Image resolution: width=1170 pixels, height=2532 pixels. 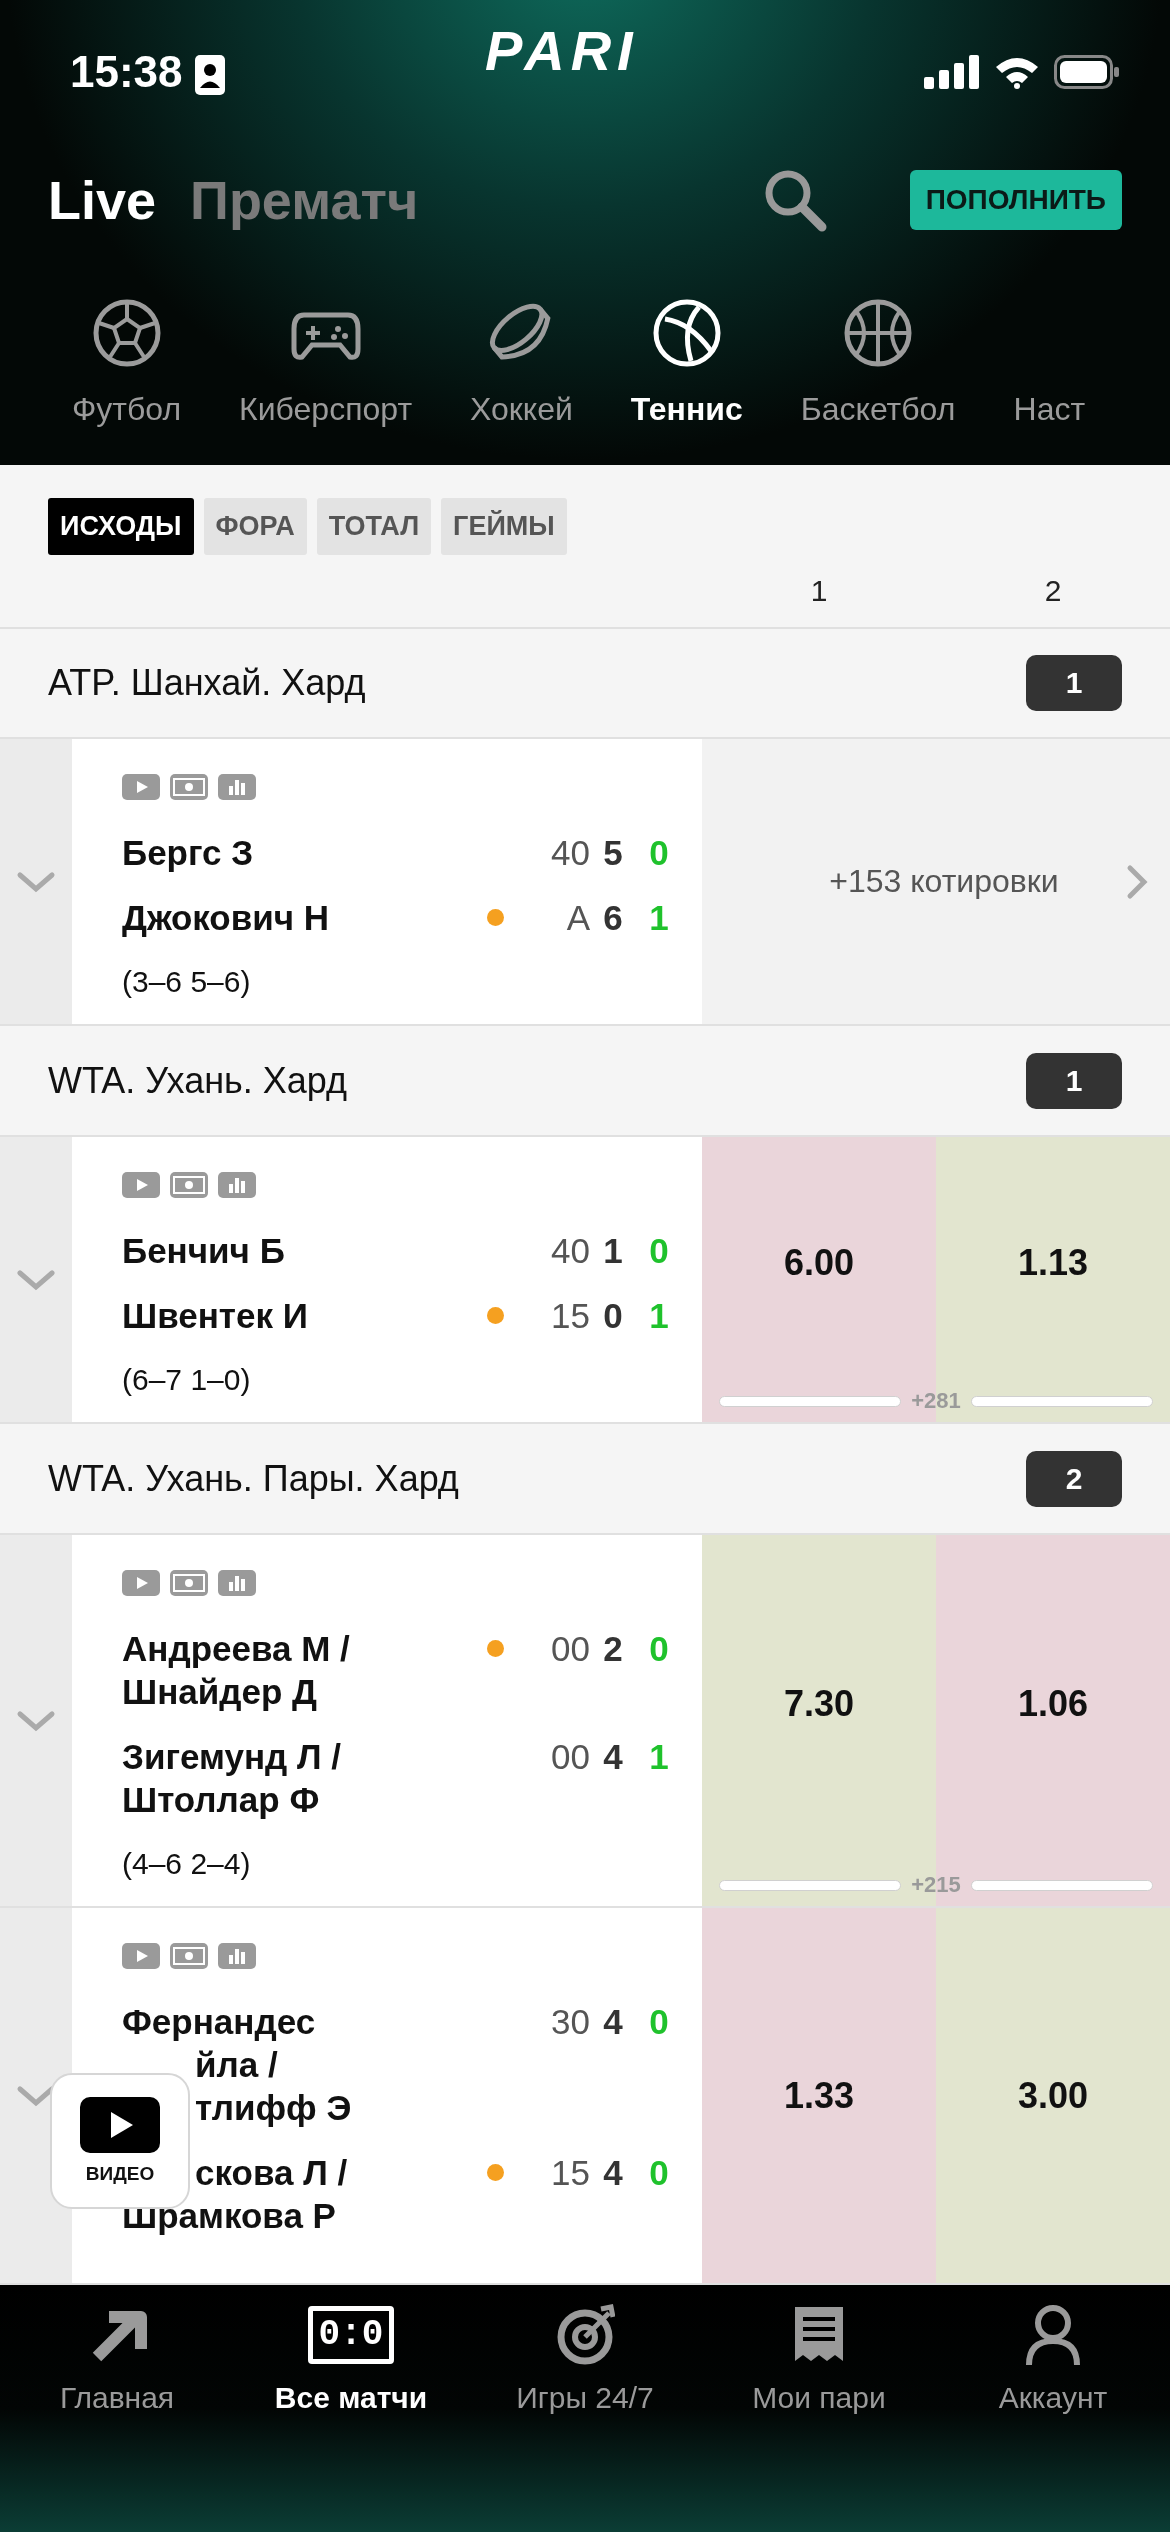 What do you see at coordinates (521, 409) in the screenshot?
I see `sport-tab: Хоккей` at bounding box center [521, 409].